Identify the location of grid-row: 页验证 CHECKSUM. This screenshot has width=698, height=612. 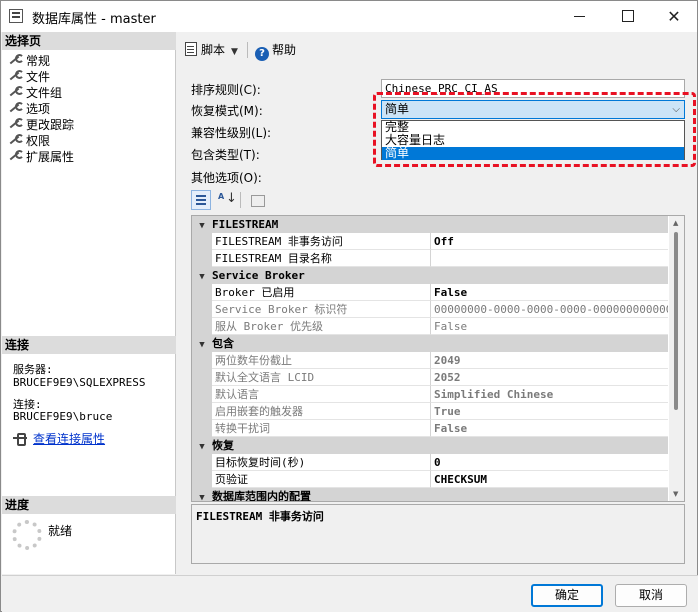
(430, 479).